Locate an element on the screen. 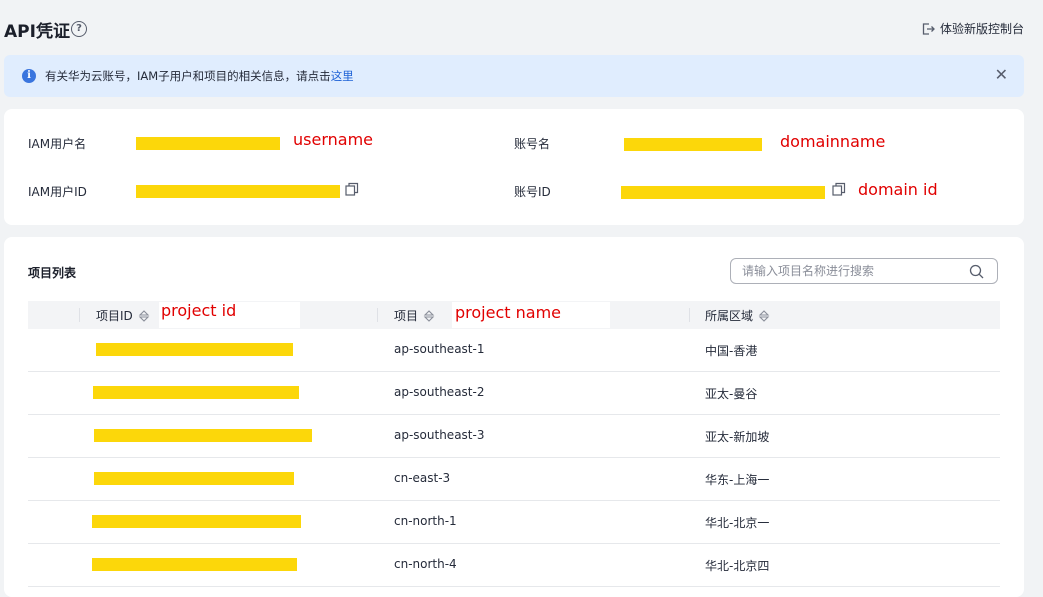 This screenshot has height=597, width=1043. table-row: cn-east-3 华东-上海一 is located at coordinates (514, 479).